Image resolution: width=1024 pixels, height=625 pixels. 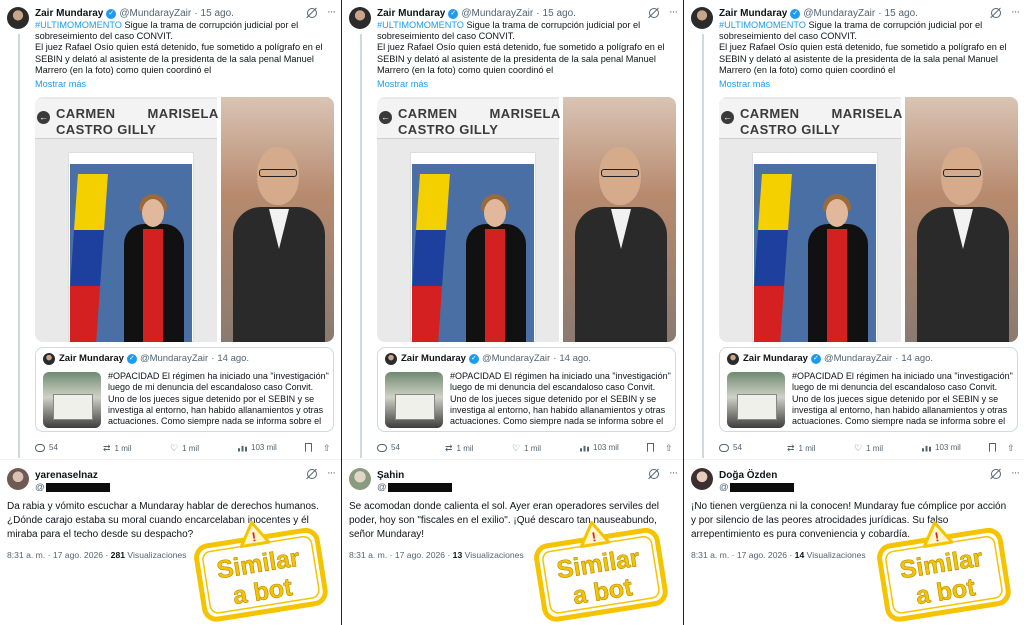 I want to click on reply-author-name: Şahin, so click(x=390, y=475).